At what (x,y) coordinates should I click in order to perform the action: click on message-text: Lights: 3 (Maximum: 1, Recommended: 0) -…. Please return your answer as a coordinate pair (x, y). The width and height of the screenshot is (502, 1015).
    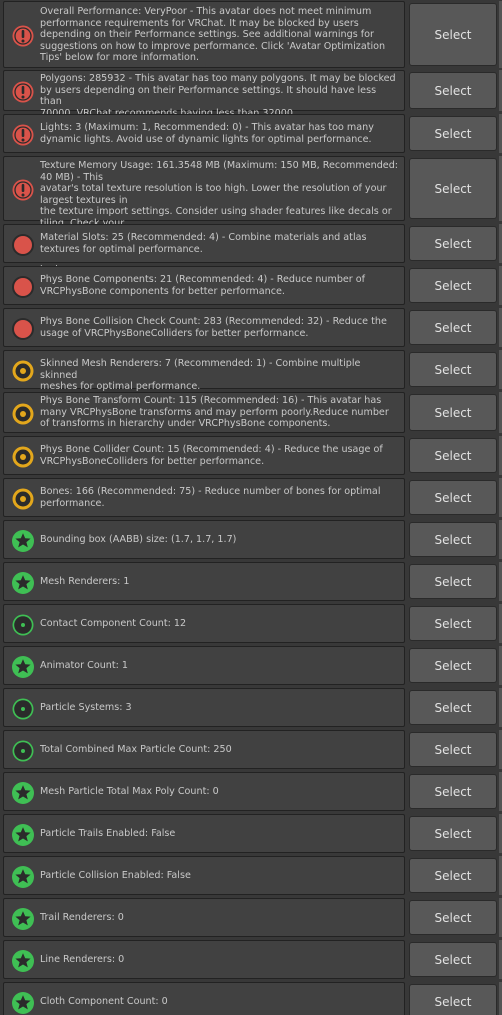
    Looking at the image, I should click on (207, 133).